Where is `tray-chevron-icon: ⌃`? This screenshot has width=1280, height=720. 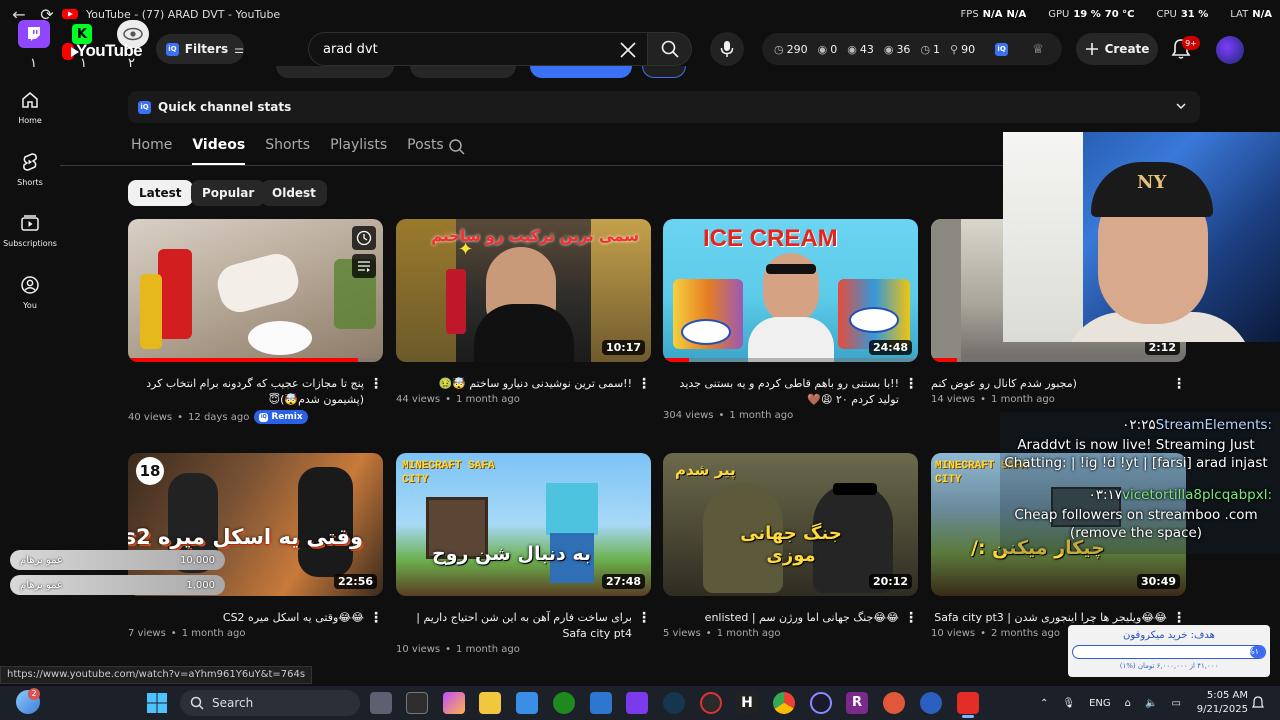
tray-chevron-icon: ⌃ is located at coordinates (1044, 703).